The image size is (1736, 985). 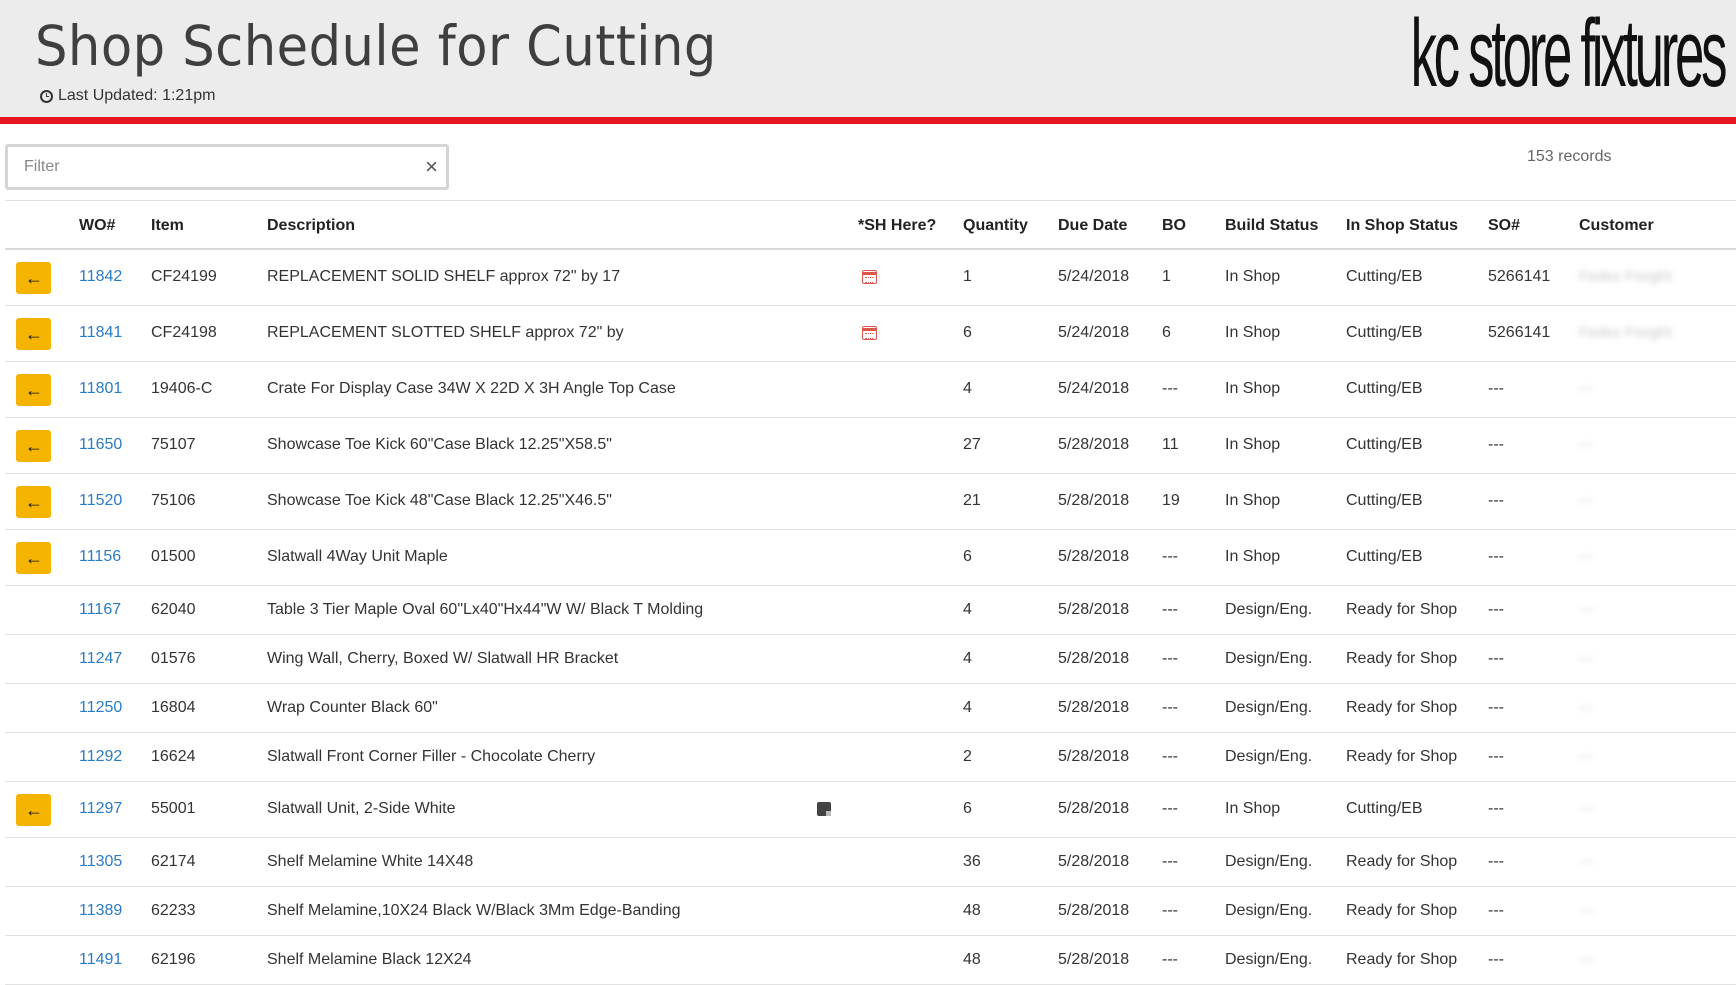 What do you see at coordinates (1092, 226) in the screenshot?
I see `column-due-date-header: Due Date` at bounding box center [1092, 226].